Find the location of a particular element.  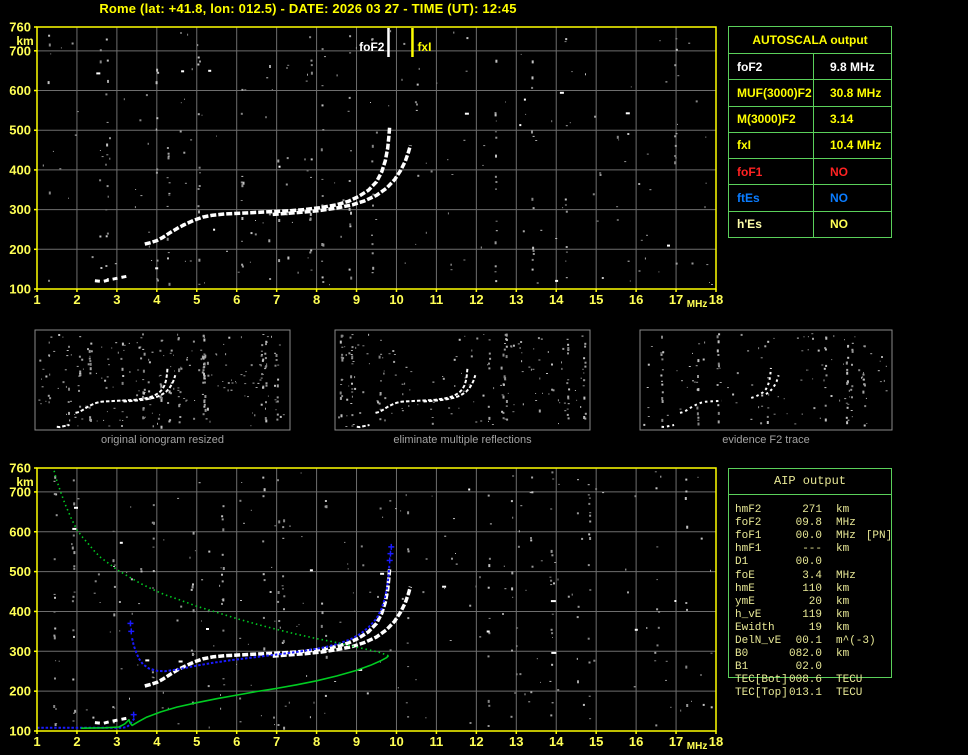

aip-table-title: AIP output is located at coordinates (809, 481).